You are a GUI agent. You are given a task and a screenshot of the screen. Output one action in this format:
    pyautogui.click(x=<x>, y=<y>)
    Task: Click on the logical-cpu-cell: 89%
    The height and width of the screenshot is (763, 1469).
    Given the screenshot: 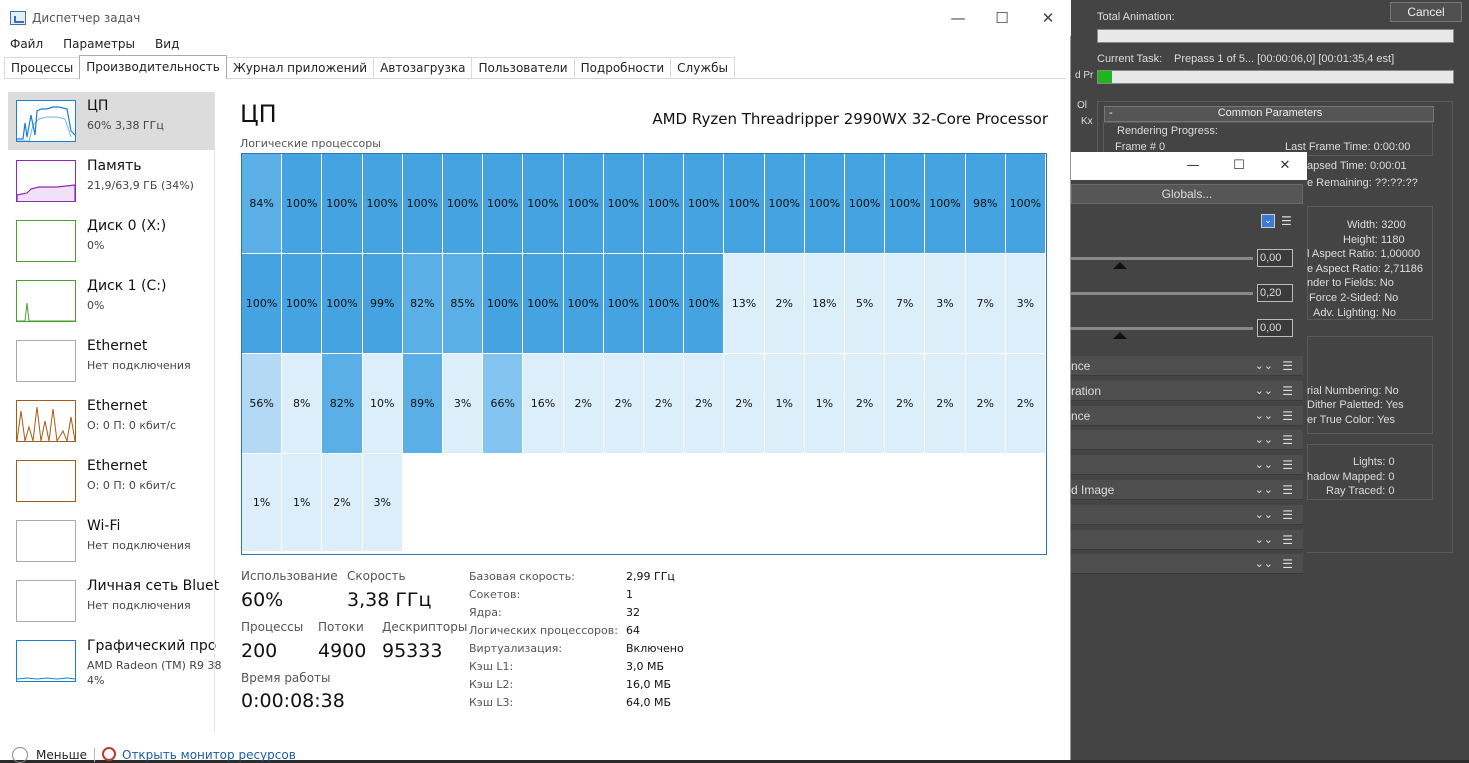 What is the action you would take?
    pyautogui.click(x=422, y=404)
    